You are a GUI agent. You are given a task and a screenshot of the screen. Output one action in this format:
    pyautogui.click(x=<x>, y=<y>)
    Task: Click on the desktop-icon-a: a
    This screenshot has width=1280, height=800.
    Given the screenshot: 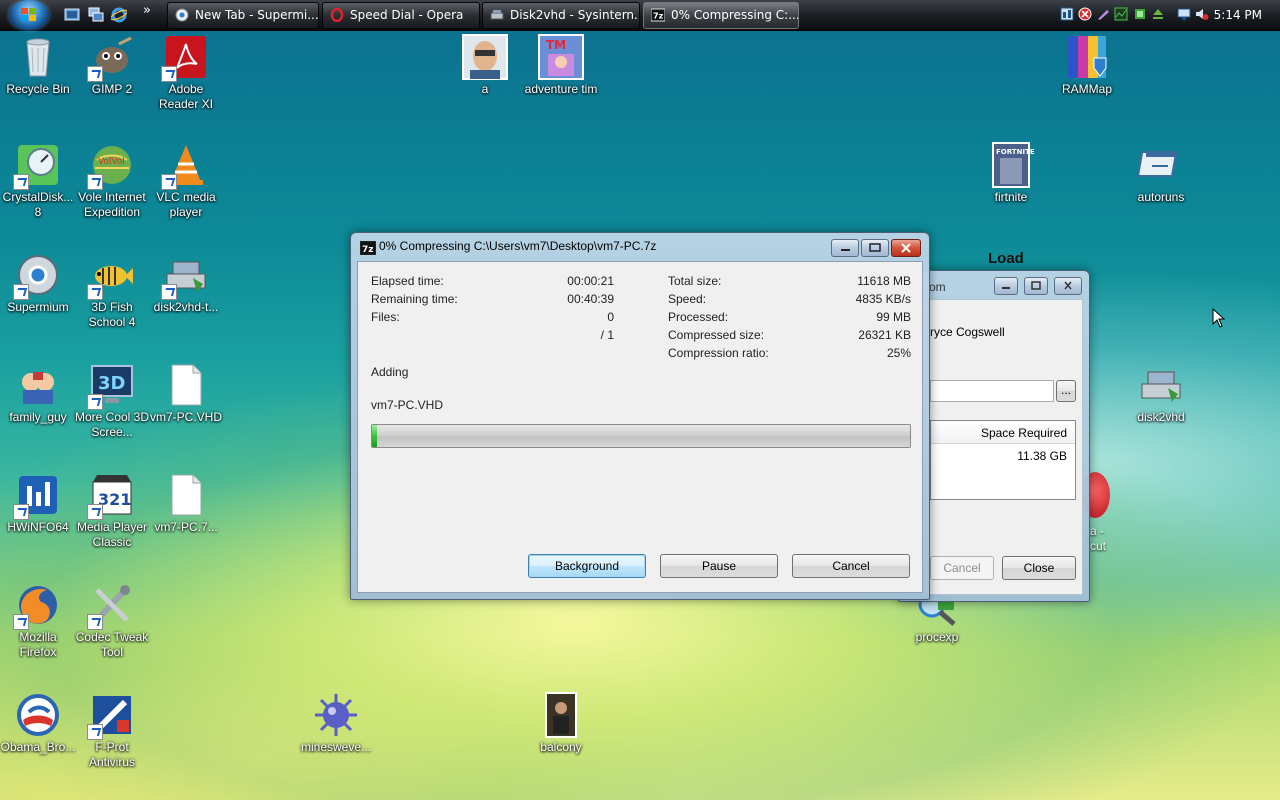 What is the action you would take?
    pyautogui.click(x=485, y=65)
    